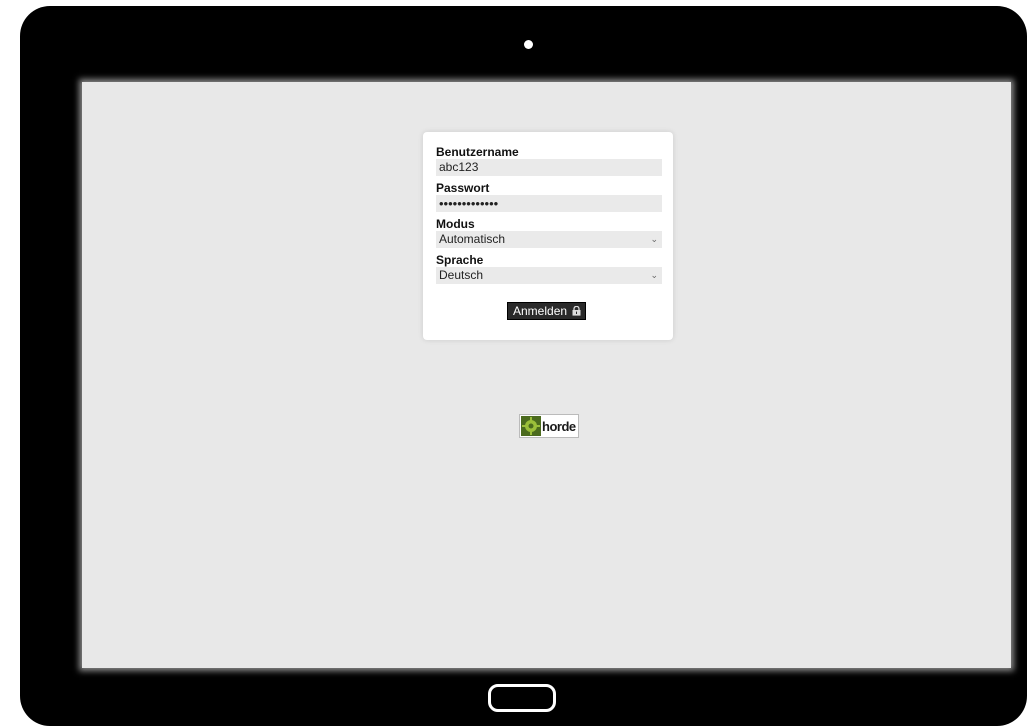 The width and height of the screenshot is (1035, 727). Describe the element at coordinates (477, 152) in the screenshot. I see `username-label: Benutzername` at that location.